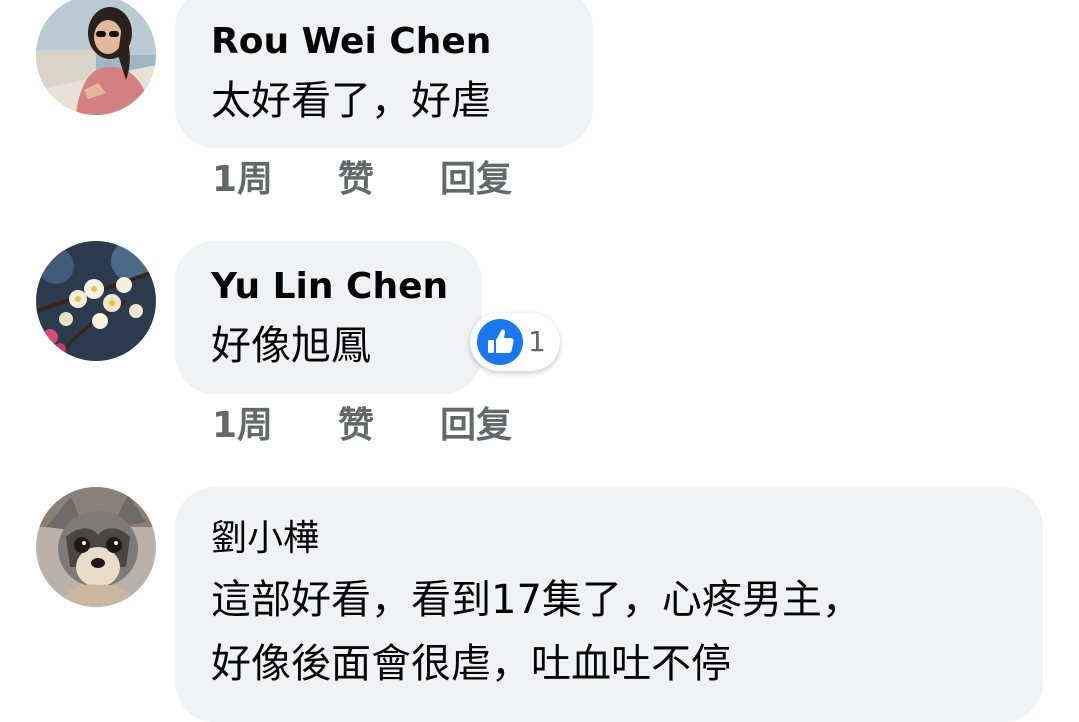  What do you see at coordinates (471, 664) in the screenshot?
I see `comment-text-line: 好像後面會很虐，吐血吐不停` at bounding box center [471, 664].